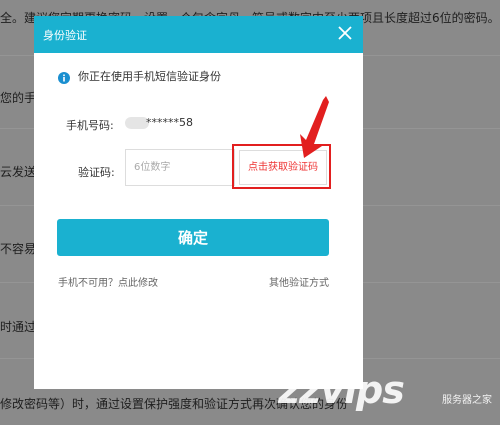  Describe the element at coordinates (198, 34) in the screenshot. I see `dialog-header: 身份验证` at that location.